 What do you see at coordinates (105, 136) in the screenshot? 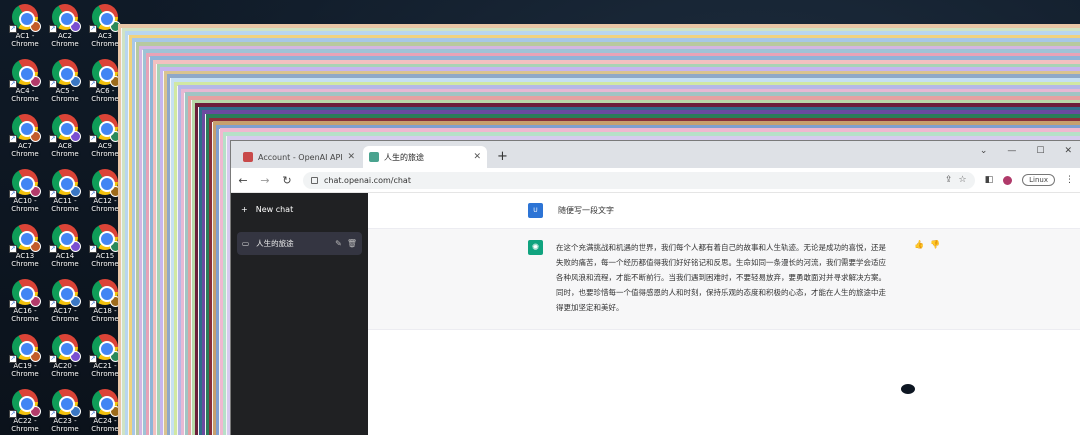
I see `desktop-shortcut: ↗ AC9 Chrome` at bounding box center [105, 136].